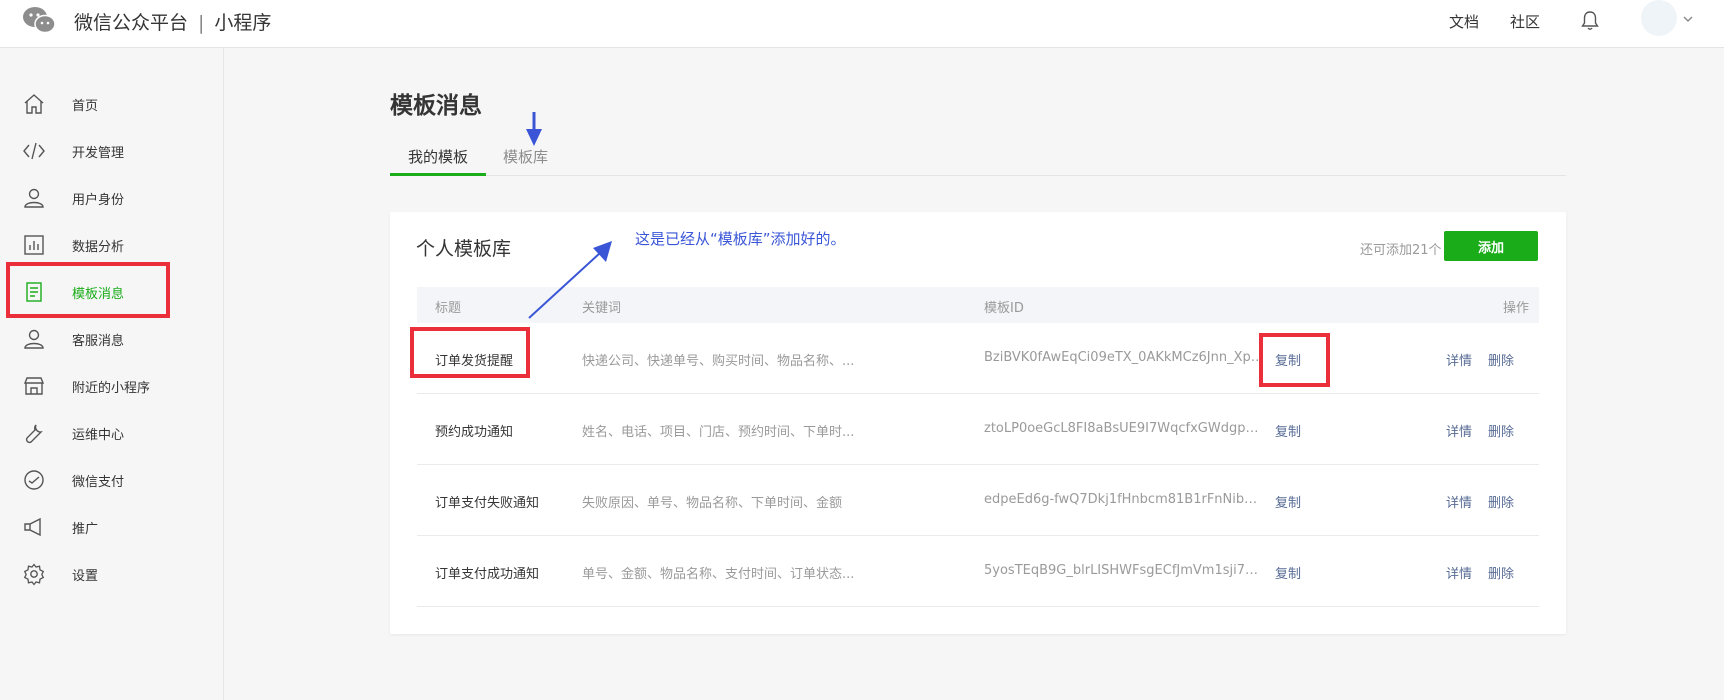 This screenshot has height=700, width=1724. What do you see at coordinates (712, 503) in the screenshot?
I see `row-keywords: 失败原因、单号、物品名称、下单时间、金额` at bounding box center [712, 503].